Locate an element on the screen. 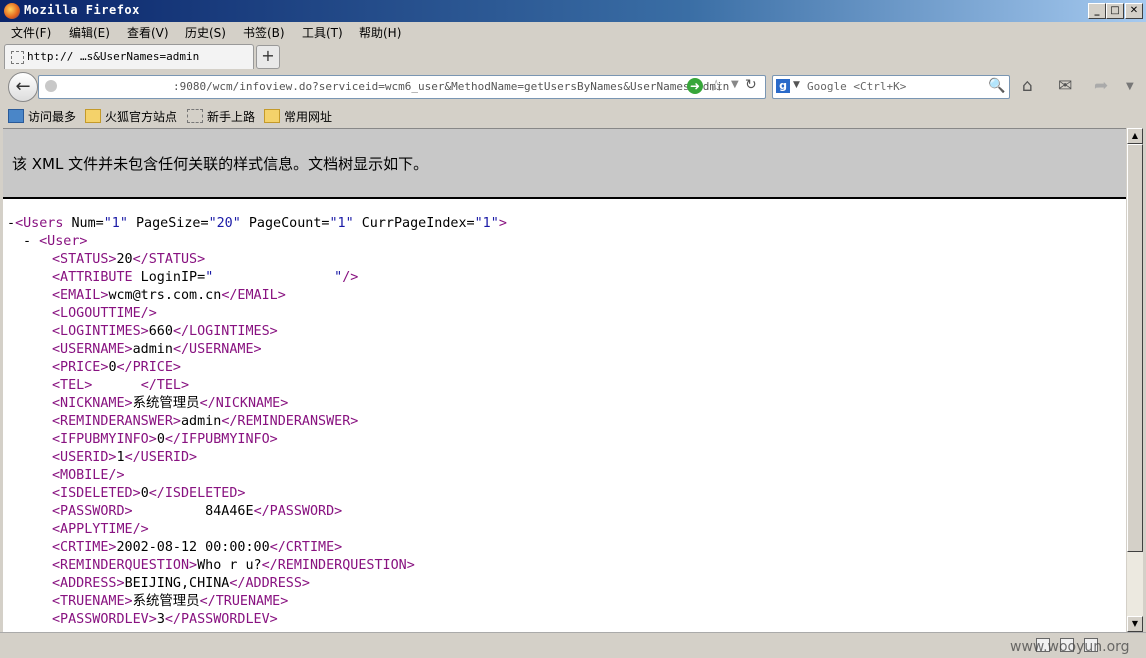  reload-icon: ↻ is located at coordinates (751, 85).